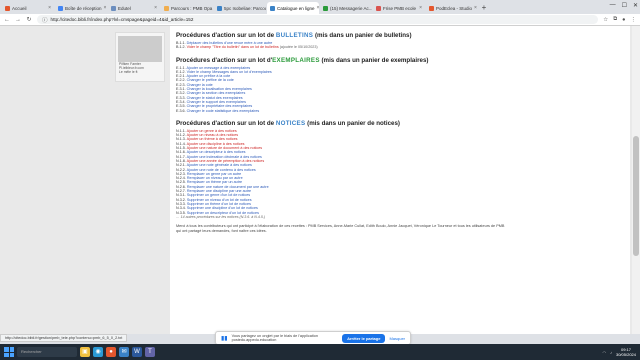 The width and height of the screenshot is (640, 360). What do you see at coordinates (98, 352) in the screenshot?
I see `edge-icon: ◉` at bounding box center [98, 352].